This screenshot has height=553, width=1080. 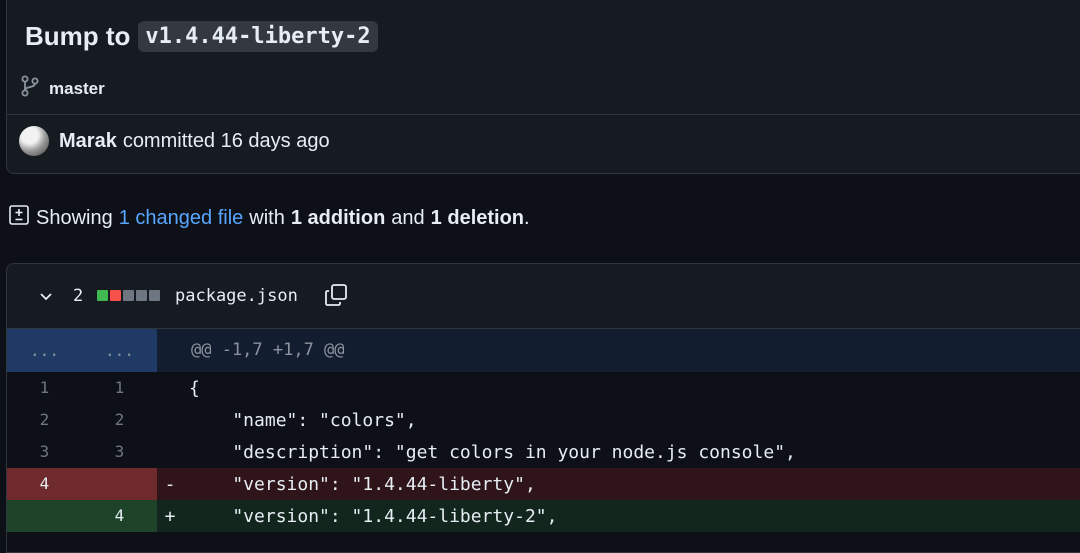 What do you see at coordinates (543, 296) in the screenshot?
I see `file-header: 2 package.json` at bounding box center [543, 296].